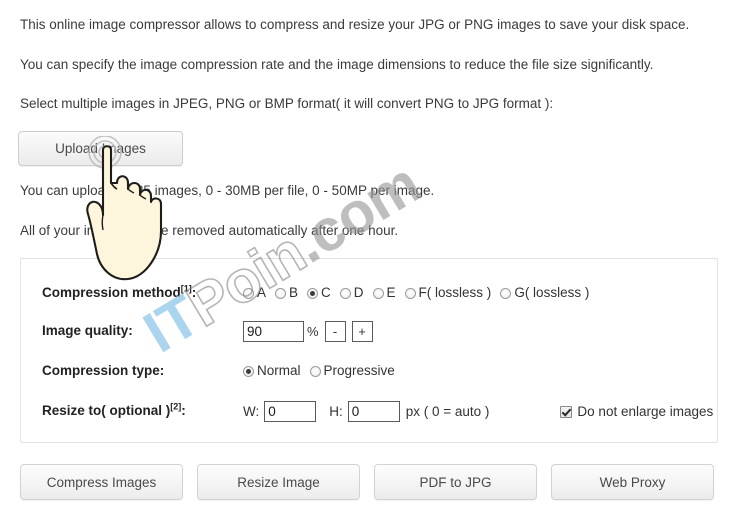 The width and height of the screenshot is (741, 512). I want to click on radio-option-g: G( lossless ), so click(544, 293).